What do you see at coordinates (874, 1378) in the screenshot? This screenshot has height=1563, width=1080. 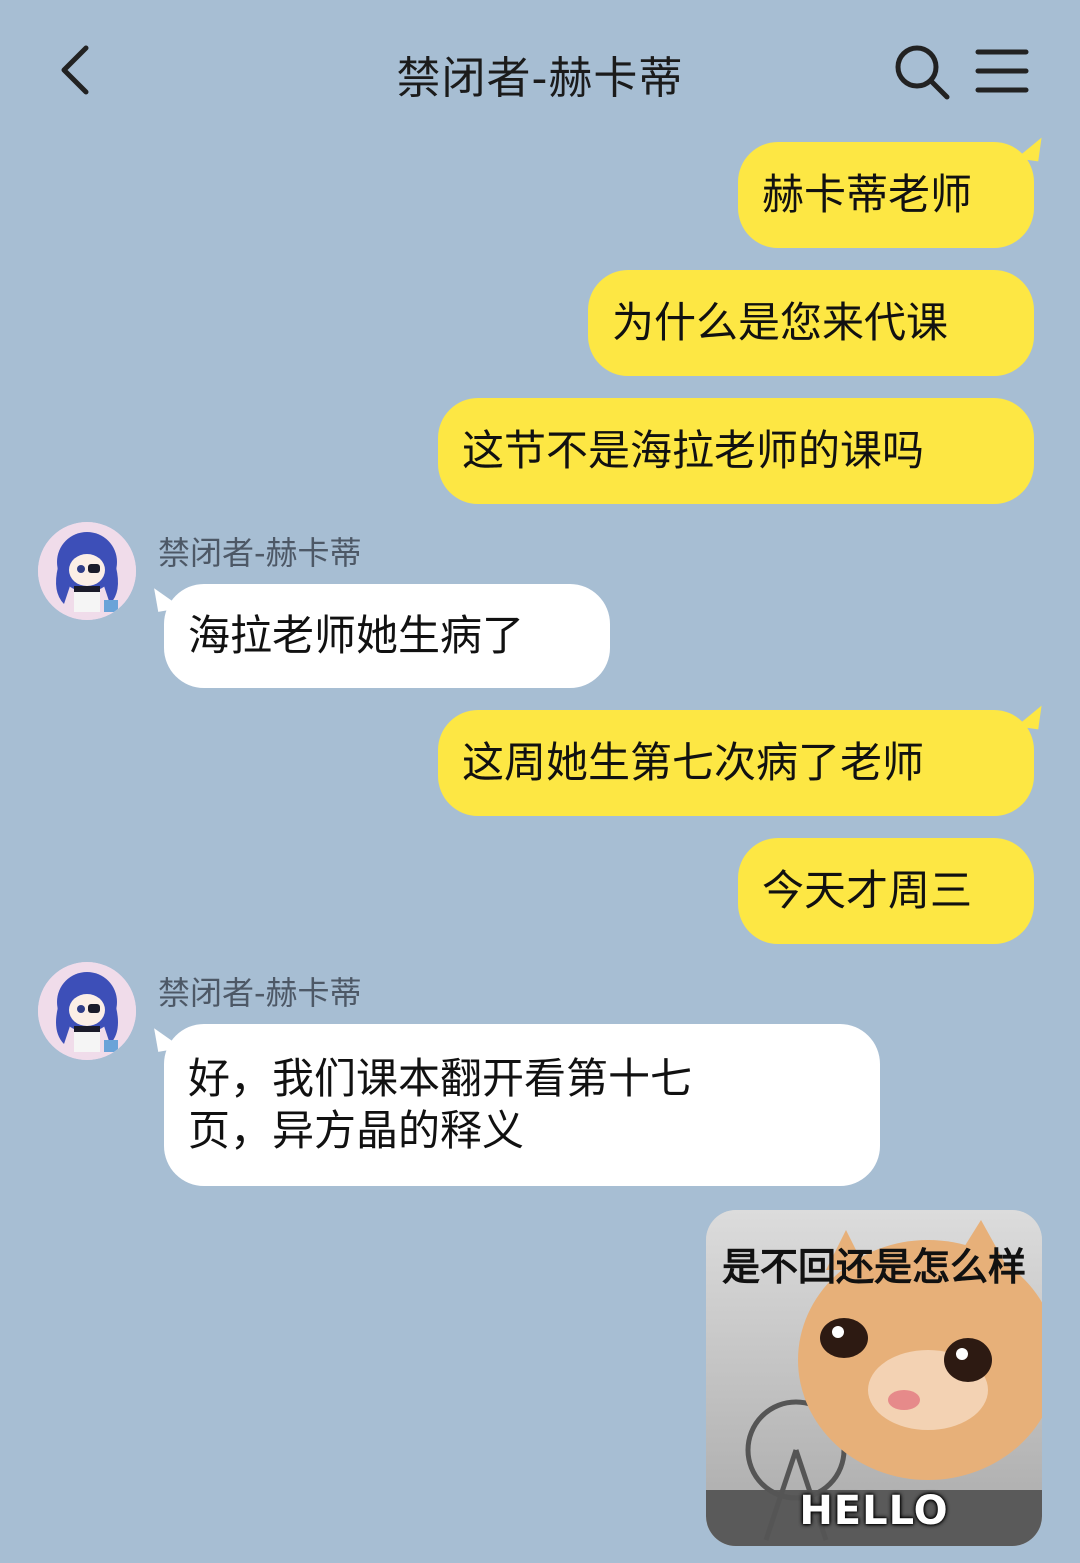 I see `sticker-image: 是不回还是怎么样 HELLO` at bounding box center [874, 1378].